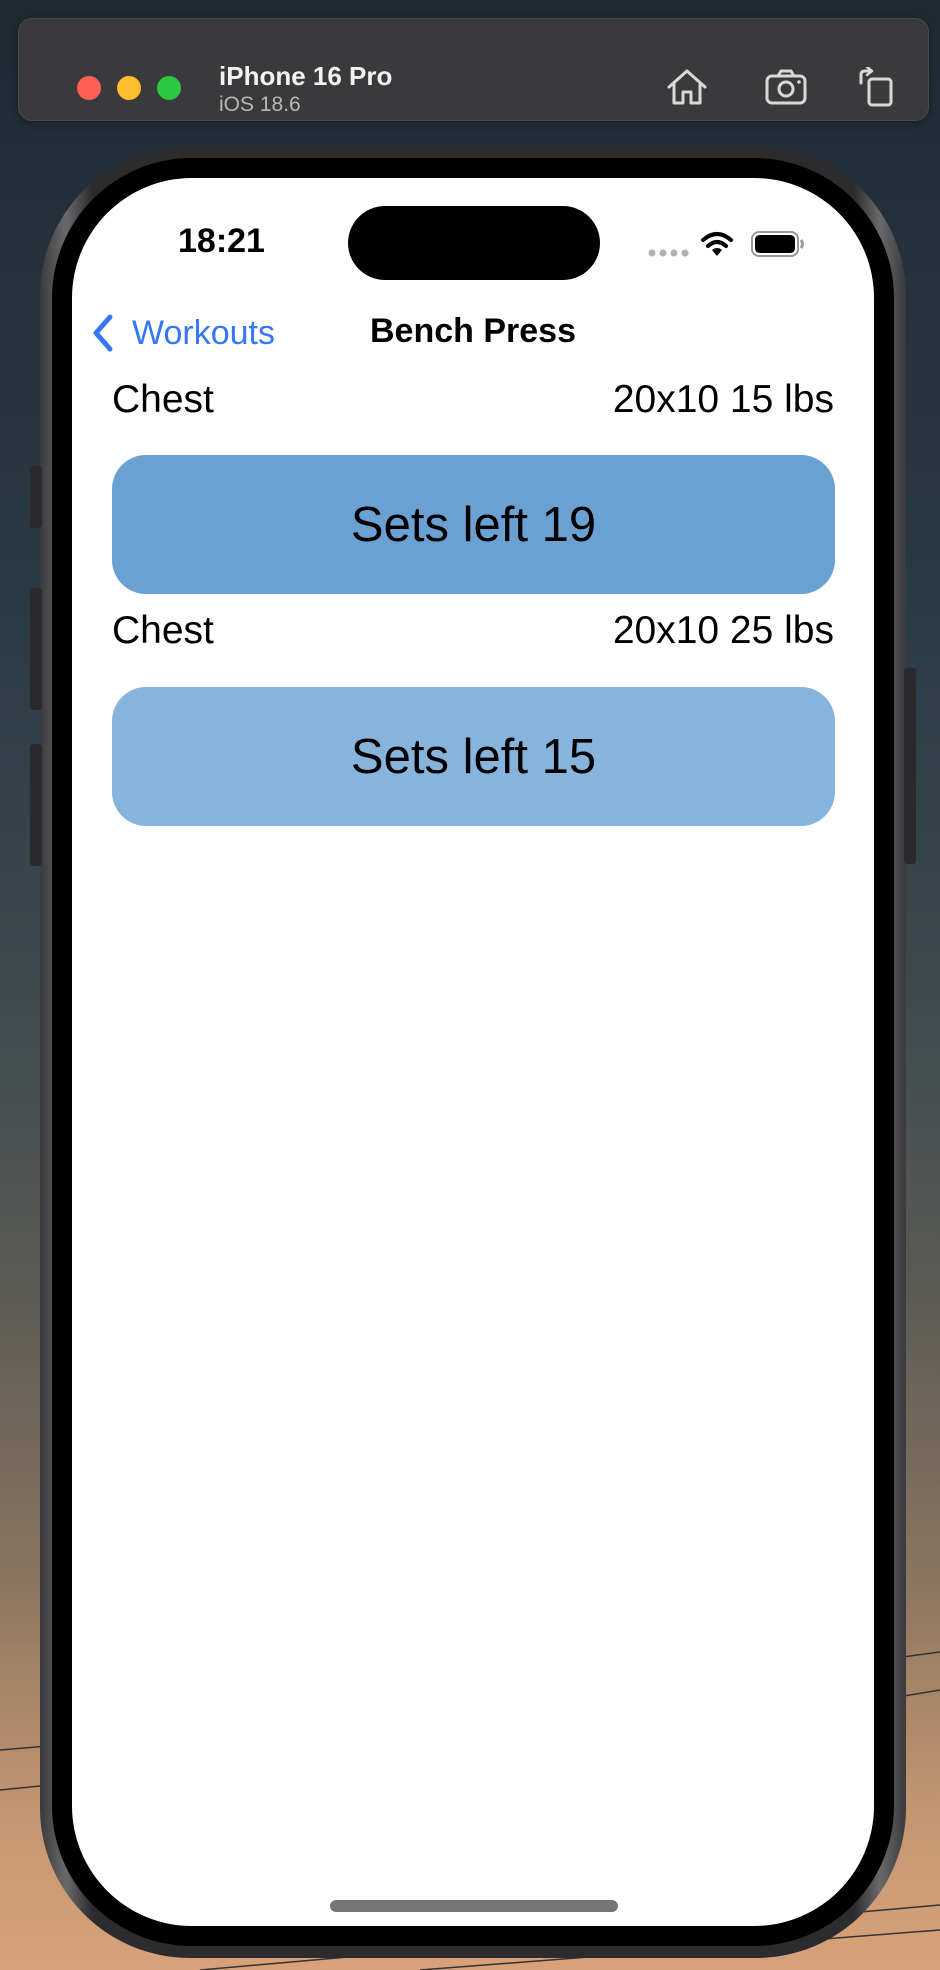 This screenshot has height=1970, width=940. I want to click on volume-up-button, so click(36, 649).